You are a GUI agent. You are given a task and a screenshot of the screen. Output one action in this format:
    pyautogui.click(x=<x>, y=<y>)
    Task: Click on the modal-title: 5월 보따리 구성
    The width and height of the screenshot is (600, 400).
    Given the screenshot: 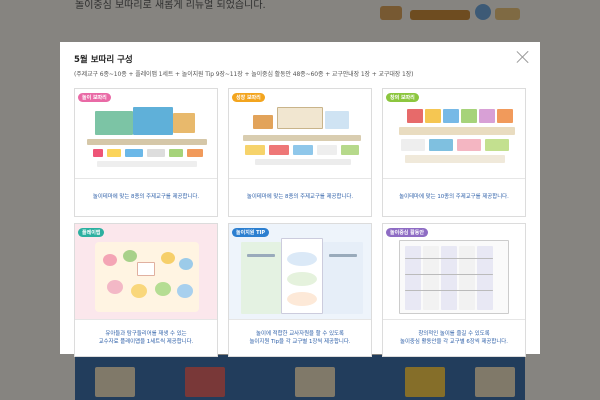 What is the action you would take?
    pyautogui.click(x=103, y=60)
    